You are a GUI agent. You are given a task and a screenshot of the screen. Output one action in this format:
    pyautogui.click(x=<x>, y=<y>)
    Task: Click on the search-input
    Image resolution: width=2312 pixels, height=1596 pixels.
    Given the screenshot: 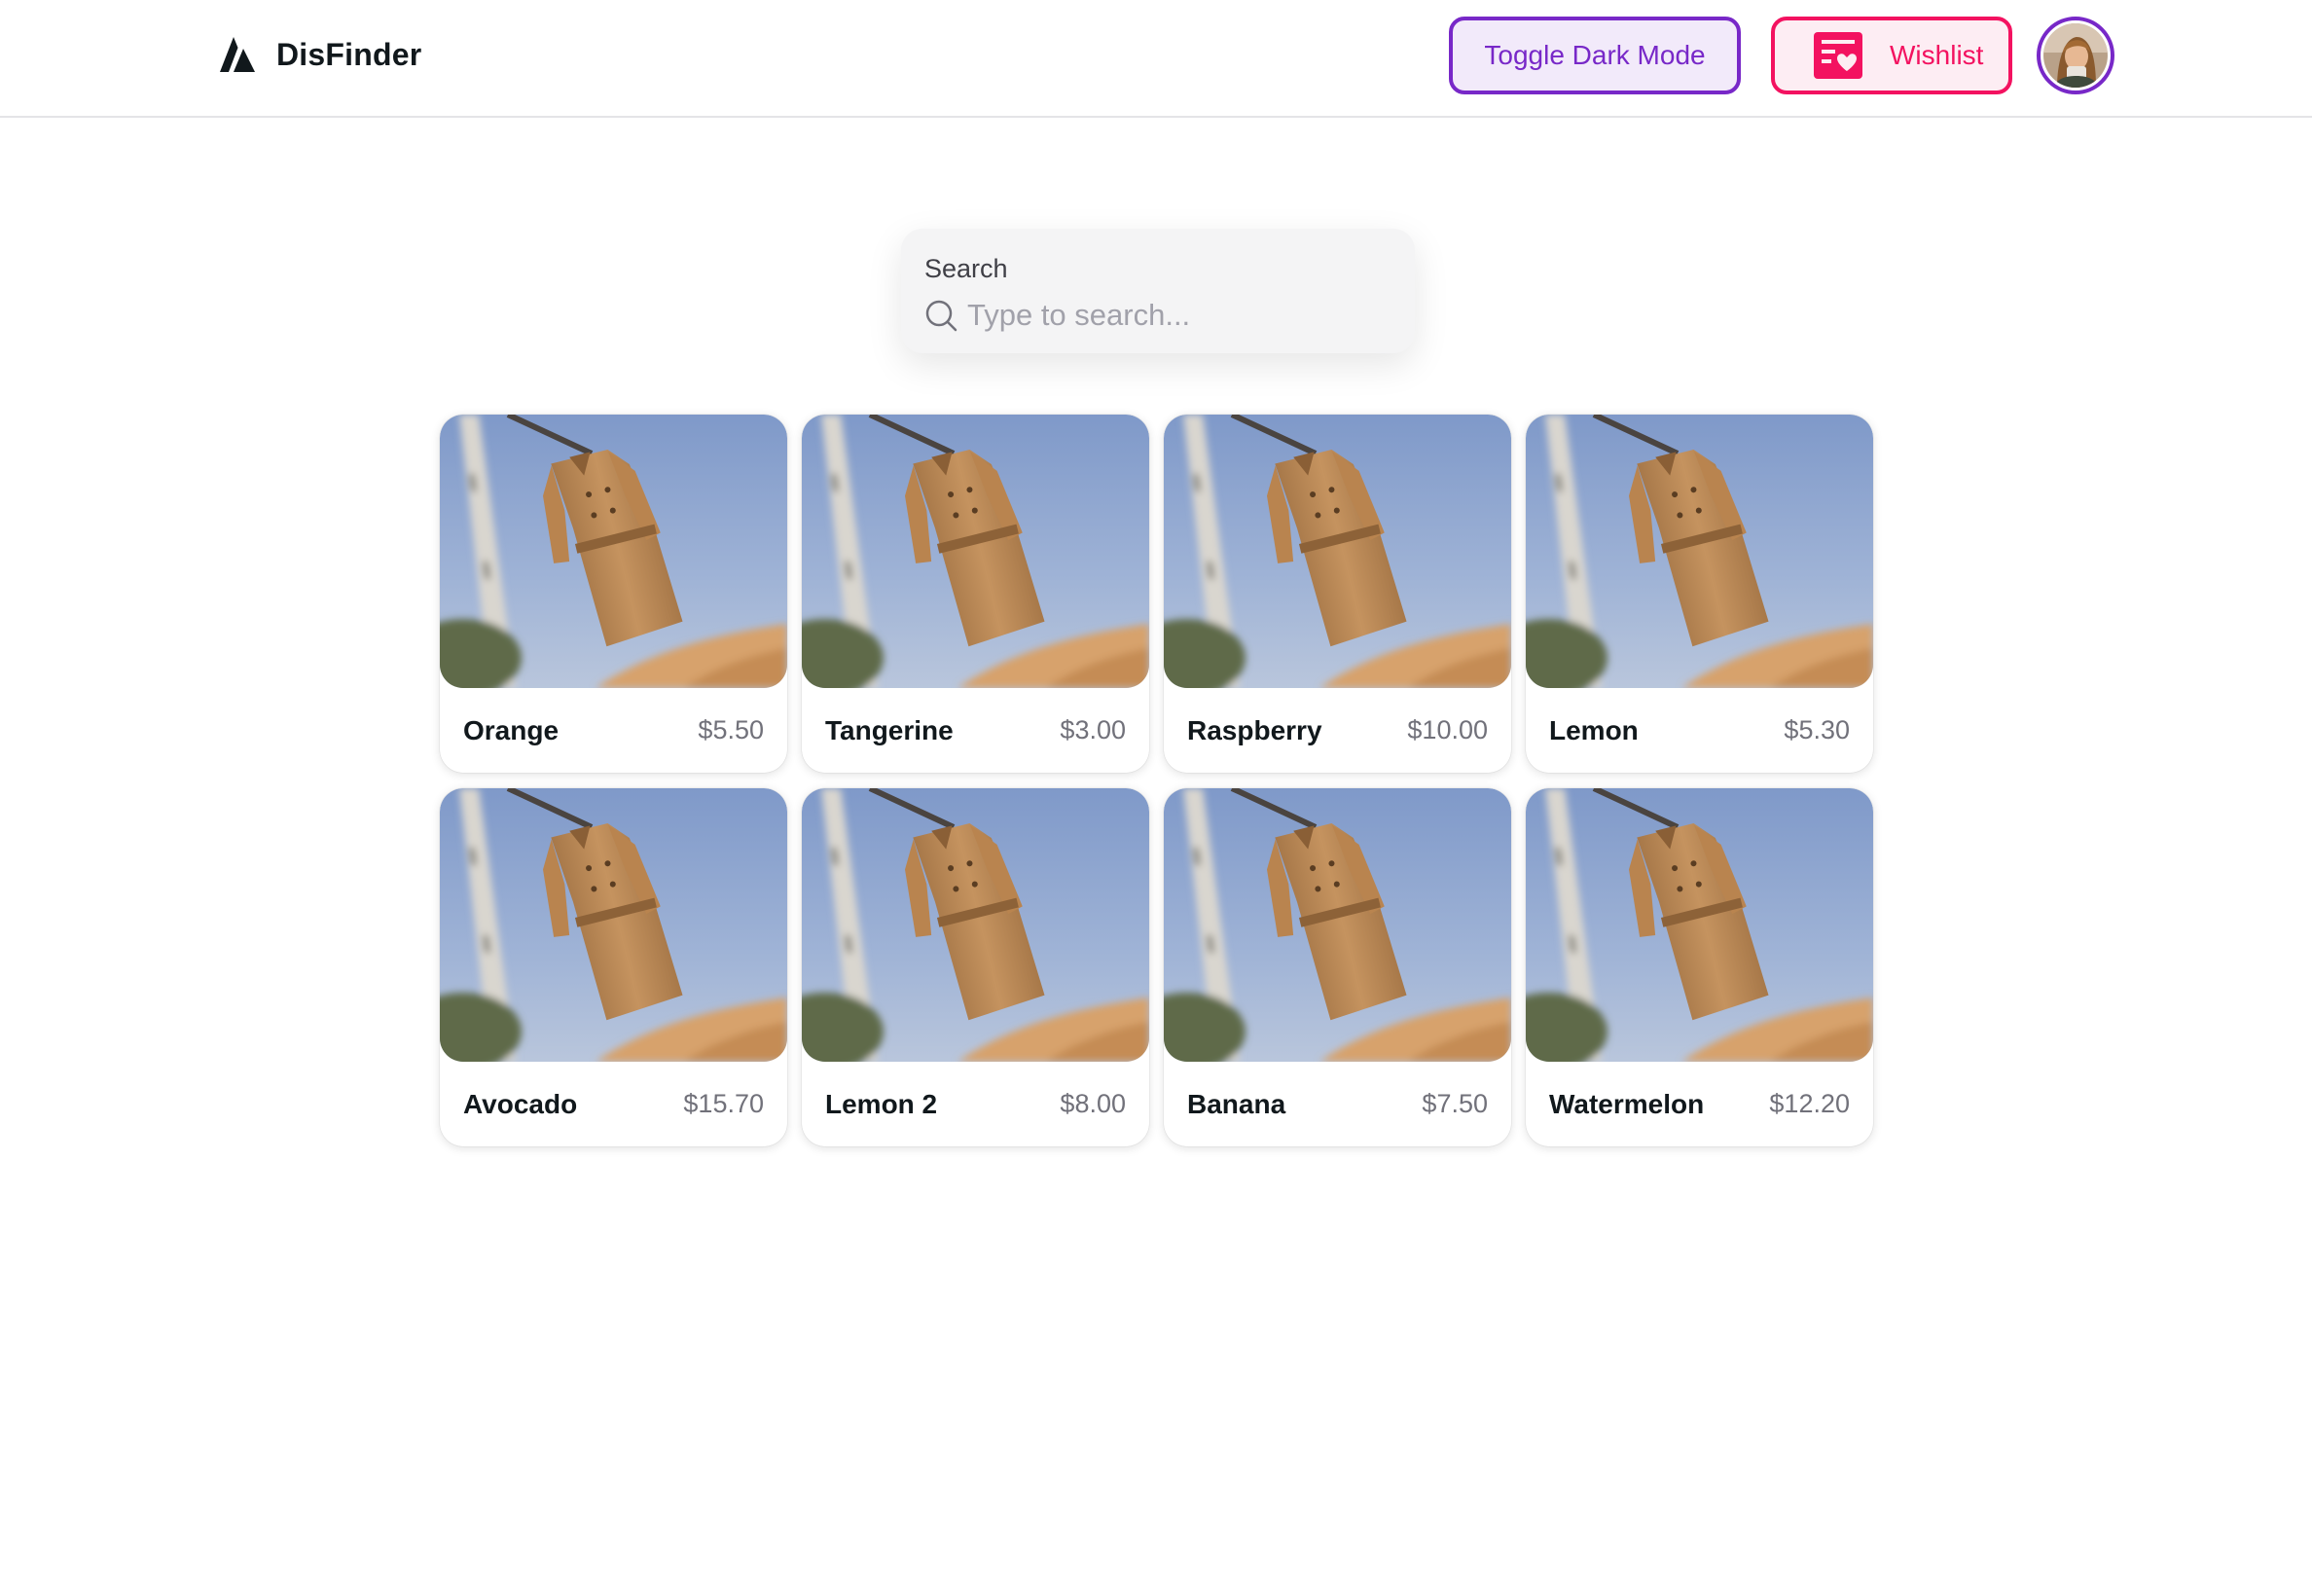 What is the action you would take?
    pyautogui.click(x=1171, y=315)
    